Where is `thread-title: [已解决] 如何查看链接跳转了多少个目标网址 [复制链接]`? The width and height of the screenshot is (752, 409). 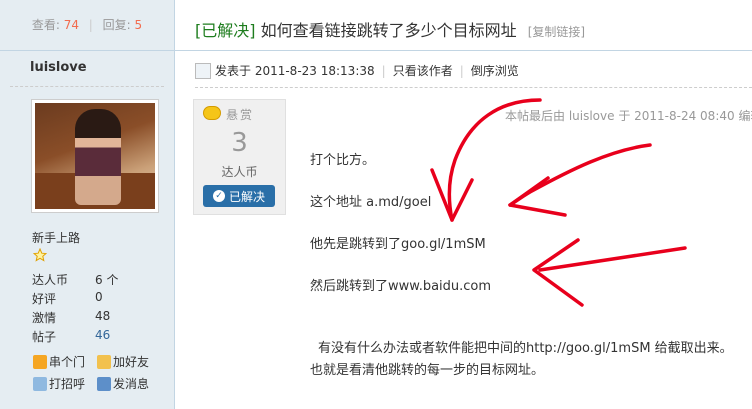 thread-title: [已解决] 如何查看链接跳转了多少个目标网址 [复制链接] is located at coordinates (390, 29).